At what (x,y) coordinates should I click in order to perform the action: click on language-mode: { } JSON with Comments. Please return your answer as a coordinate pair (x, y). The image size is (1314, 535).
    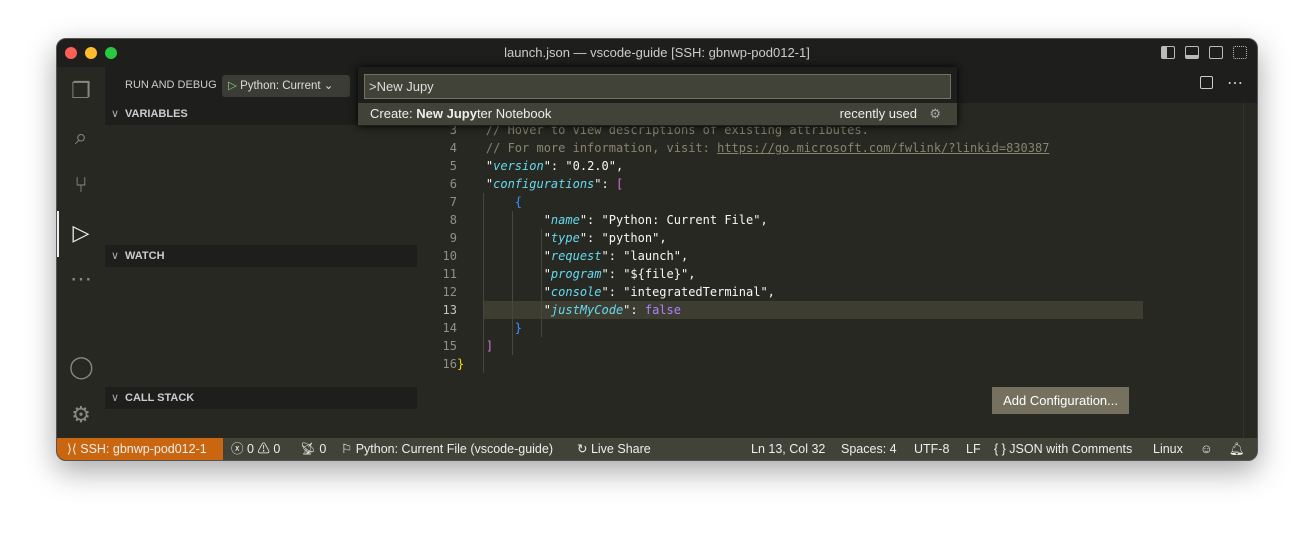
    Looking at the image, I should click on (1063, 449).